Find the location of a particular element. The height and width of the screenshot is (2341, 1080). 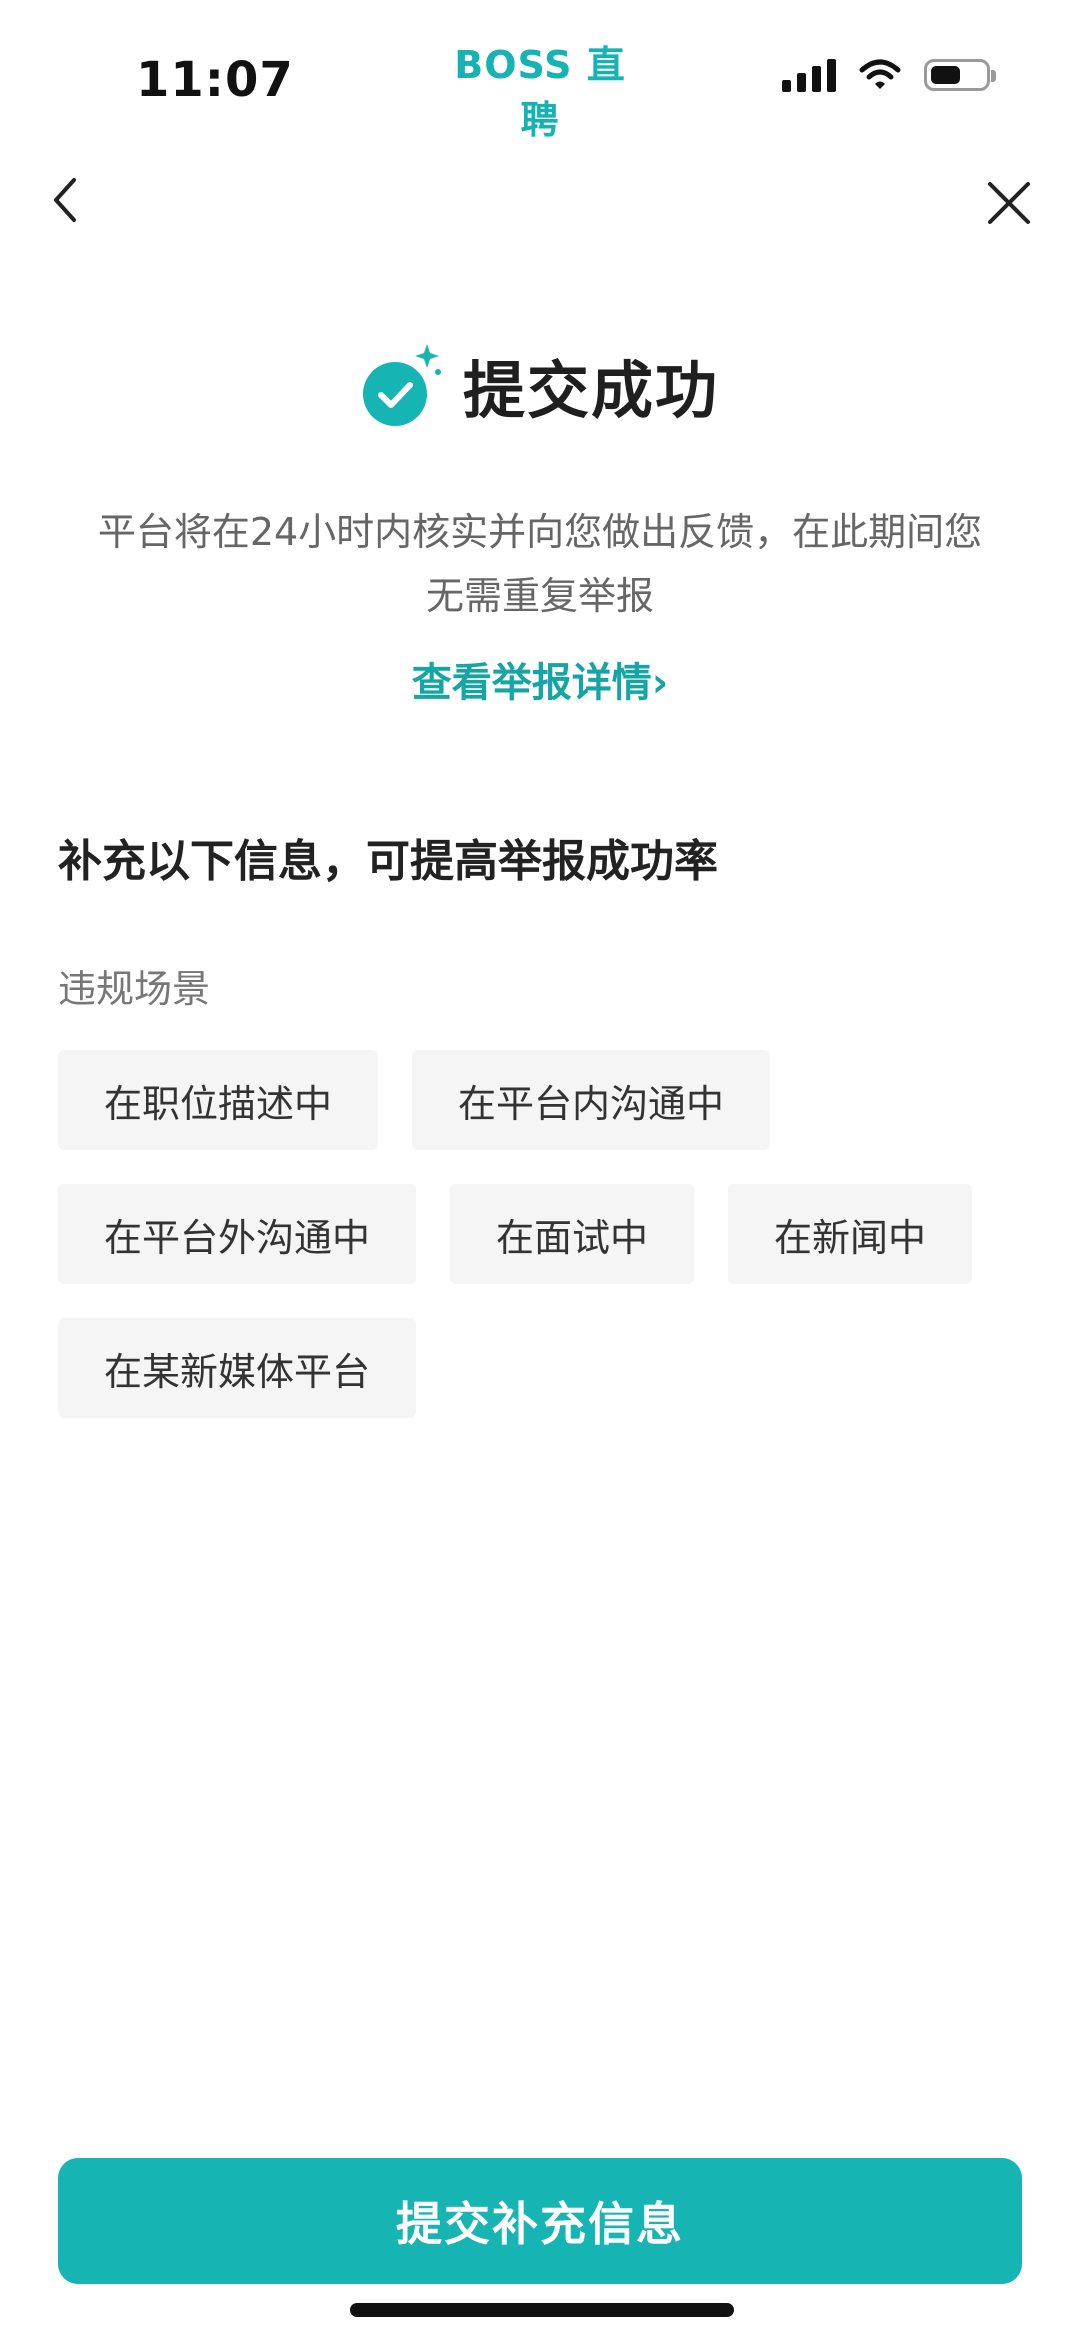

back-button is located at coordinates (66, 200).